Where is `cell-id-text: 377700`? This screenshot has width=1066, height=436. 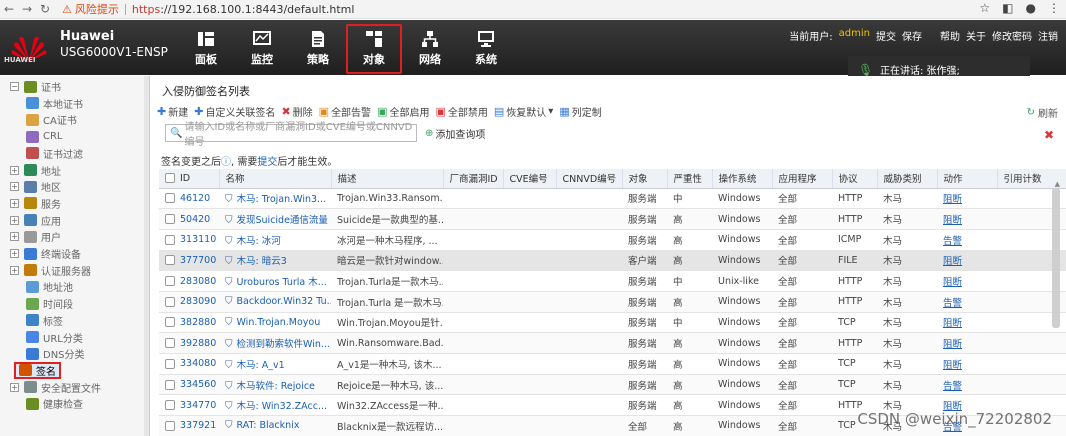 cell-id-text: 377700 is located at coordinates (198, 260).